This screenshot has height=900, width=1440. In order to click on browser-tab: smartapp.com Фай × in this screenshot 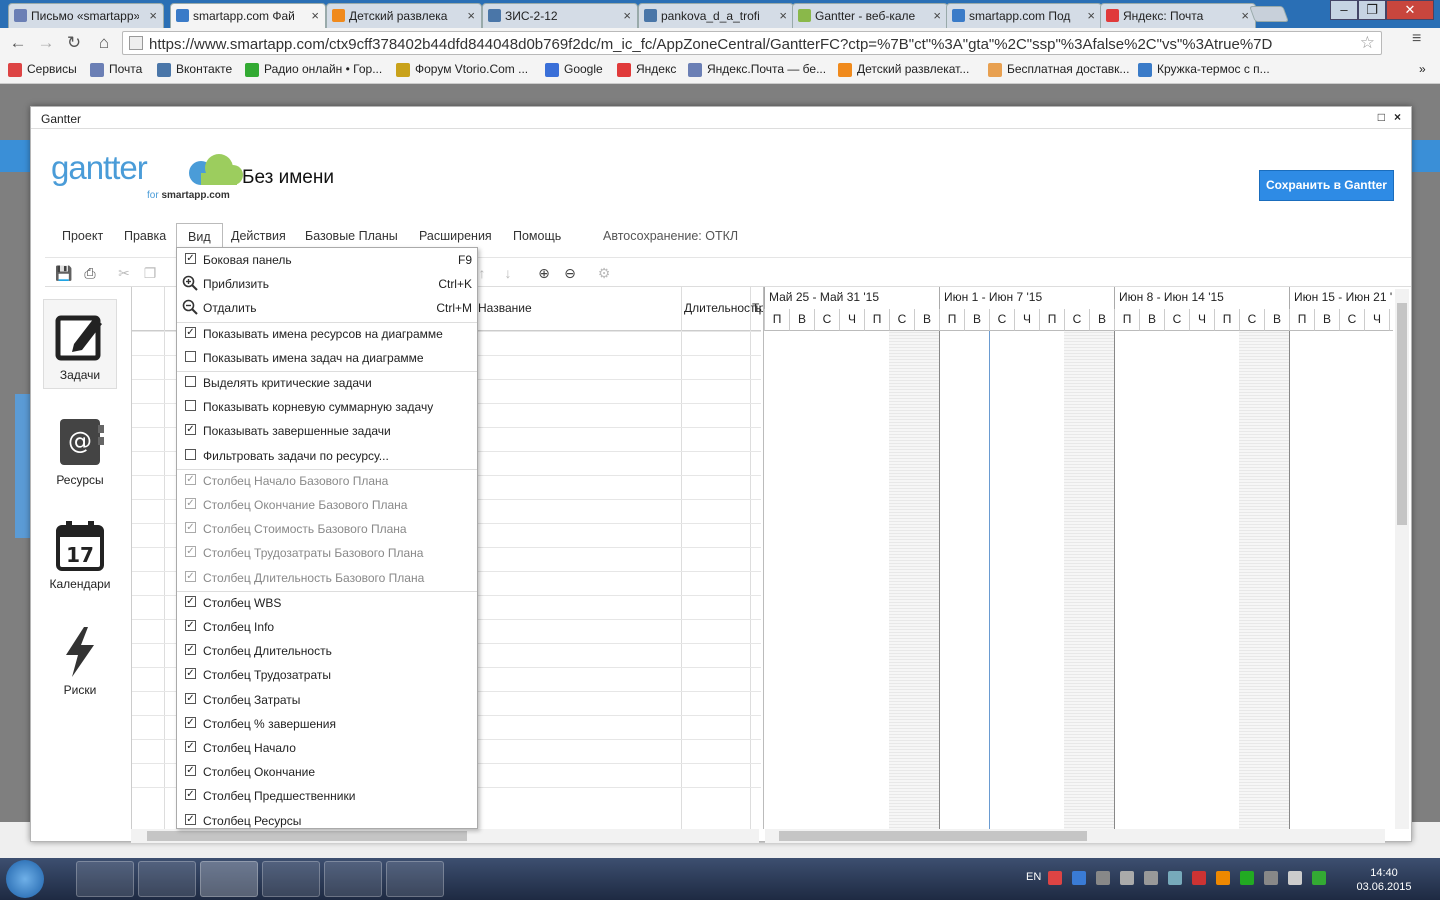, I will do `click(248, 15)`.